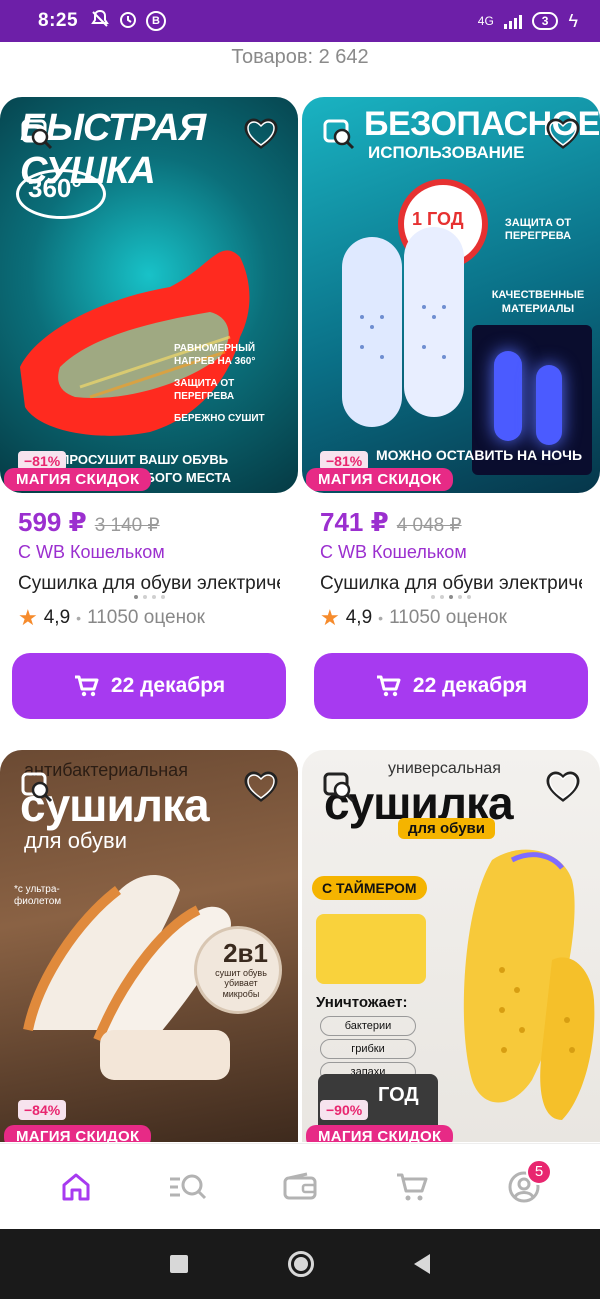 This screenshot has width=600, height=1299. I want to click on image-subheadline: ИСПОЛЬЗОВАНИЕ, so click(446, 152).